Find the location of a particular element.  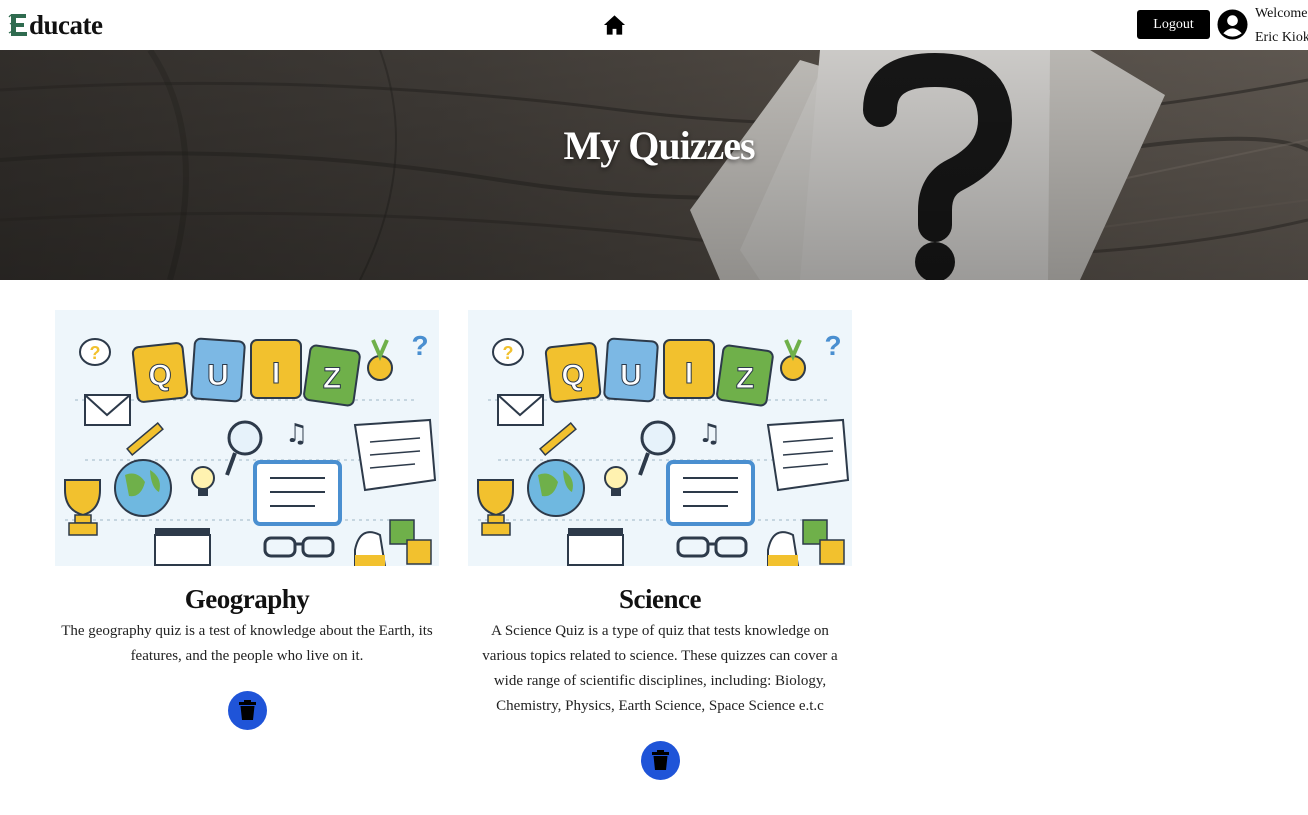

page-title: My Quizzes is located at coordinates (659, 145).